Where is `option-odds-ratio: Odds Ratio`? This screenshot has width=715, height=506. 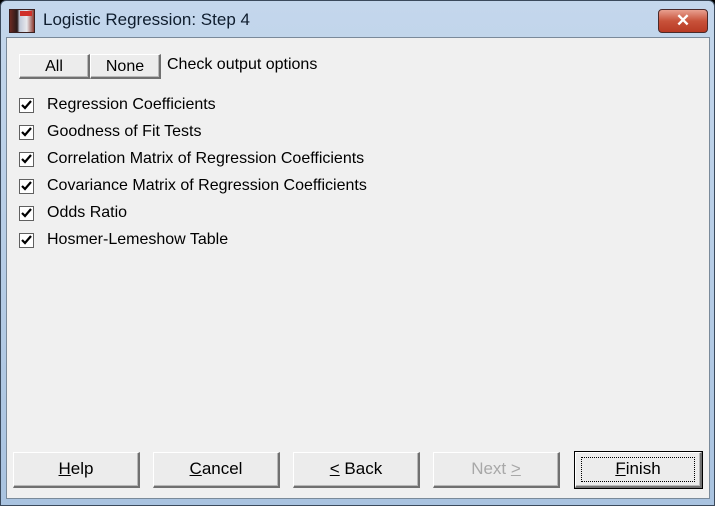
option-odds-ratio: Odds Ratio is located at coordinates (73, 213).